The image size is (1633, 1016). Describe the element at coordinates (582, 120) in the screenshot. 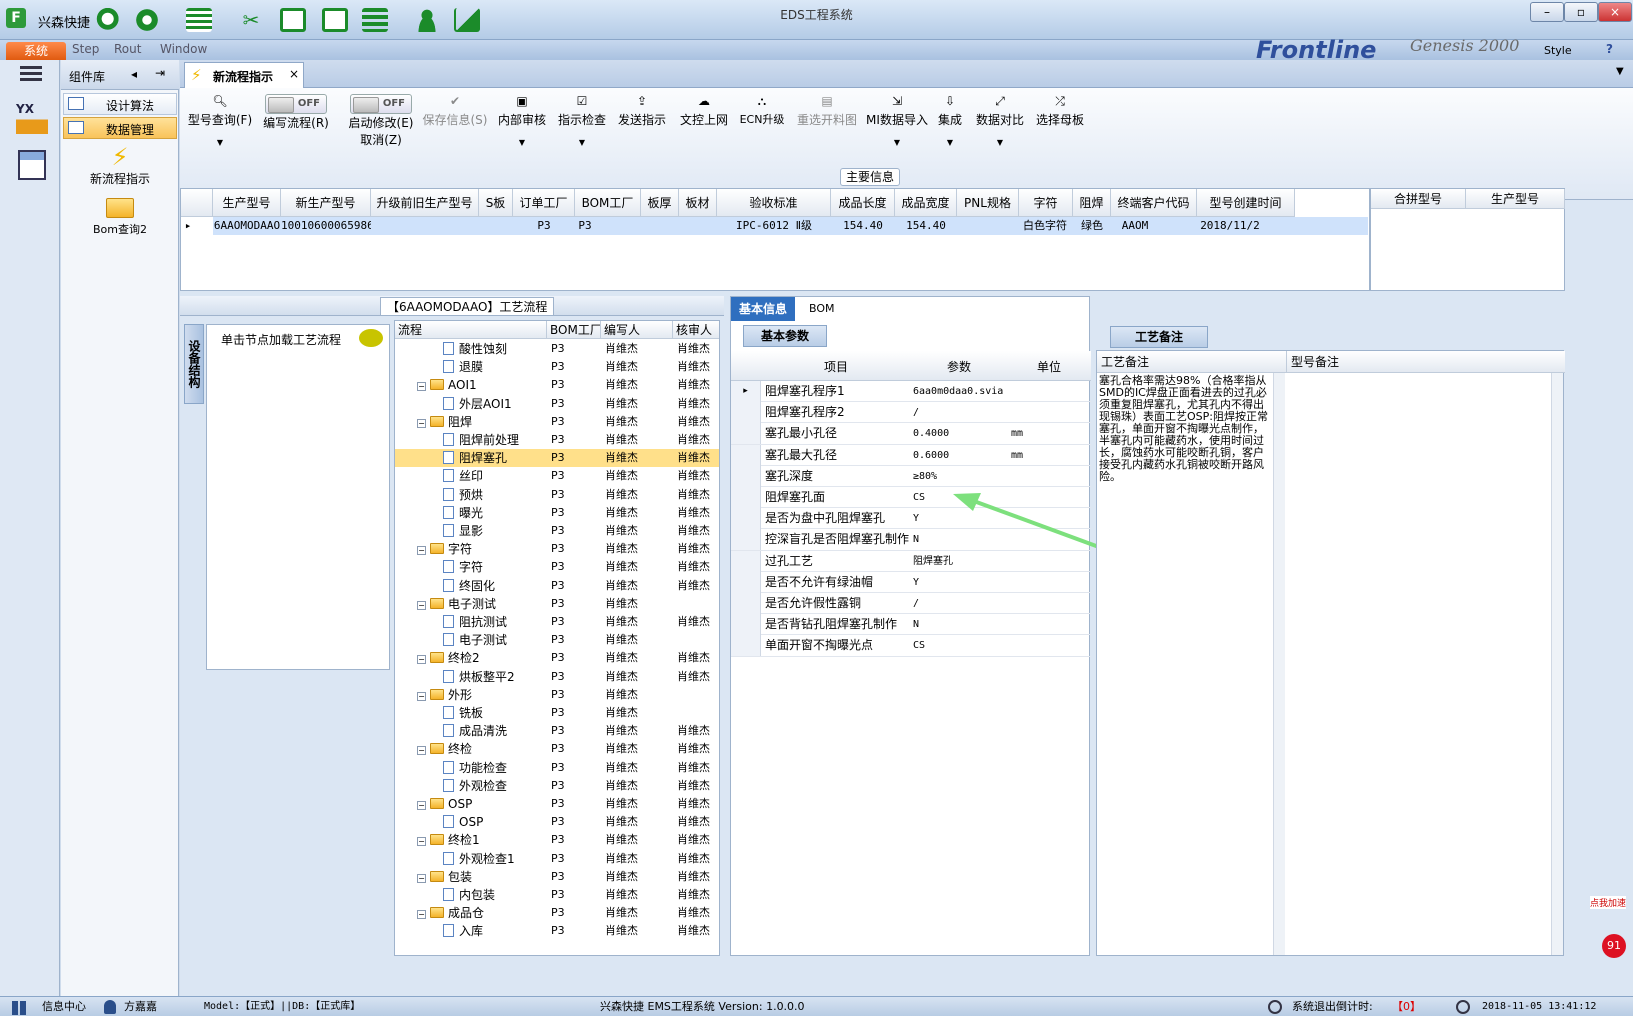

I see `instruction-check-button: ☑ 指示检查 ▼` at that location.